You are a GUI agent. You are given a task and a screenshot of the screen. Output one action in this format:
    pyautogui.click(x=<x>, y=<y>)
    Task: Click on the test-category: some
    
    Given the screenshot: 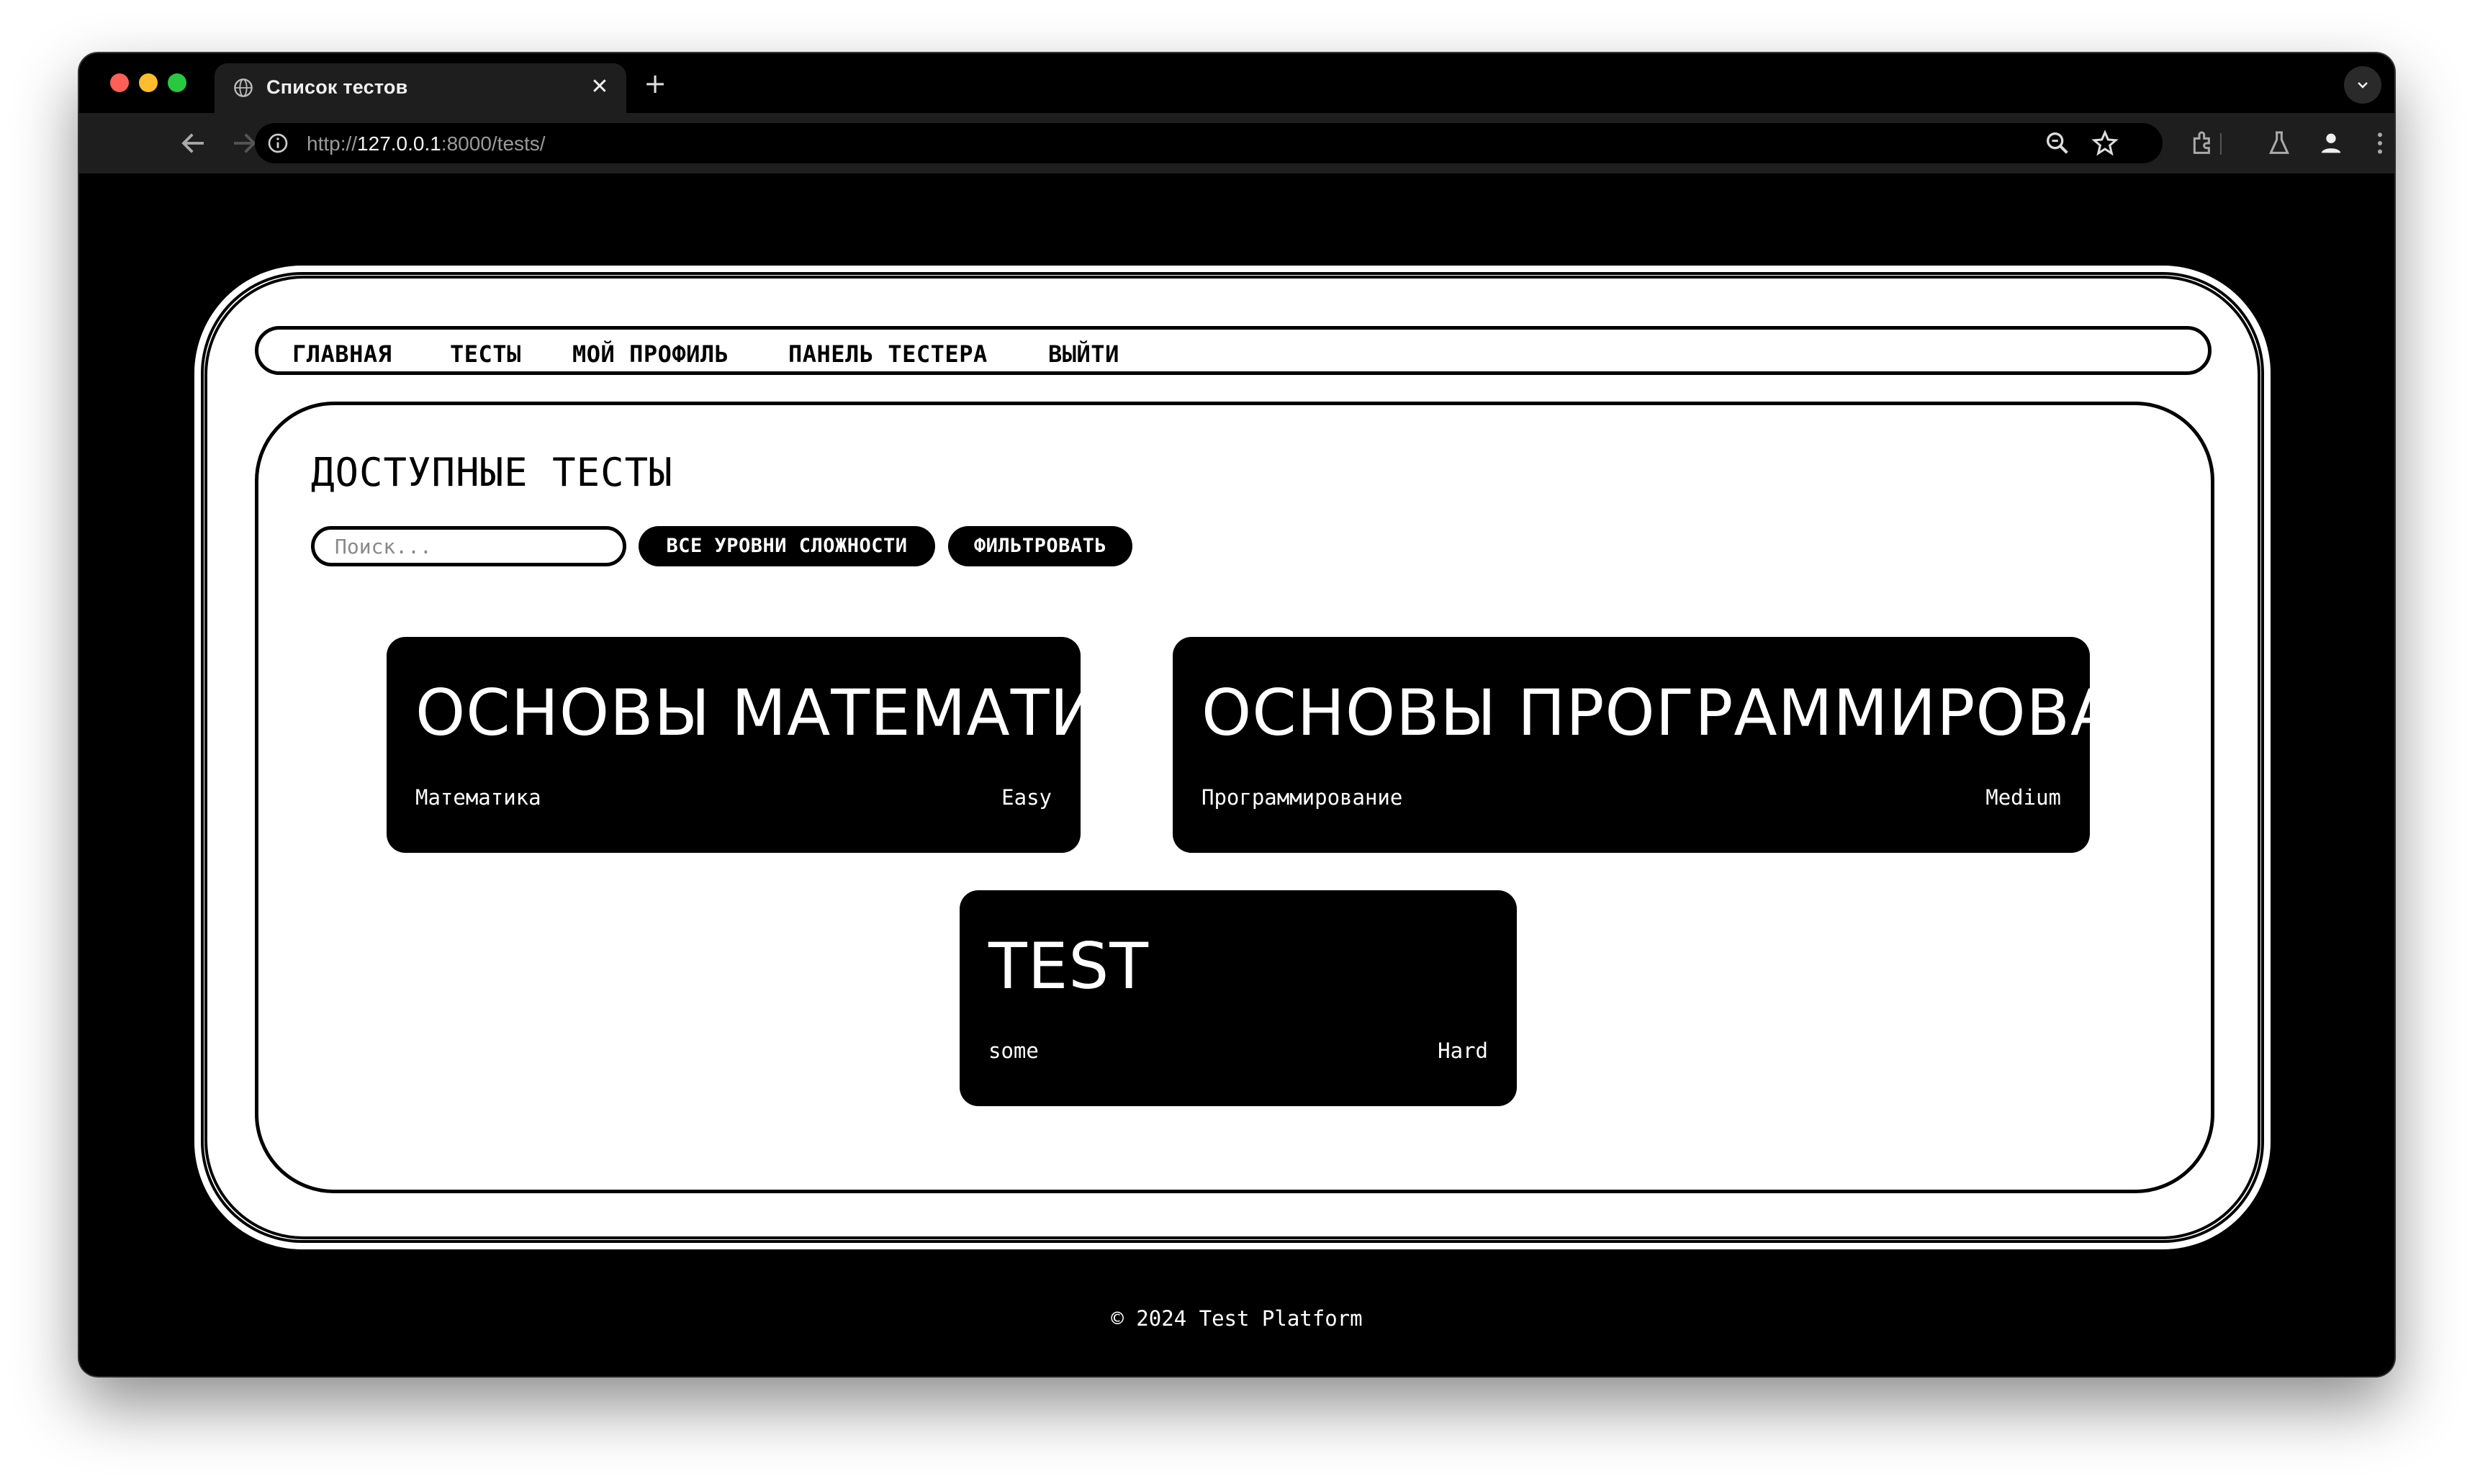 What is the action you would take?
    pyautogui.click(x=1014, y=1051)
    